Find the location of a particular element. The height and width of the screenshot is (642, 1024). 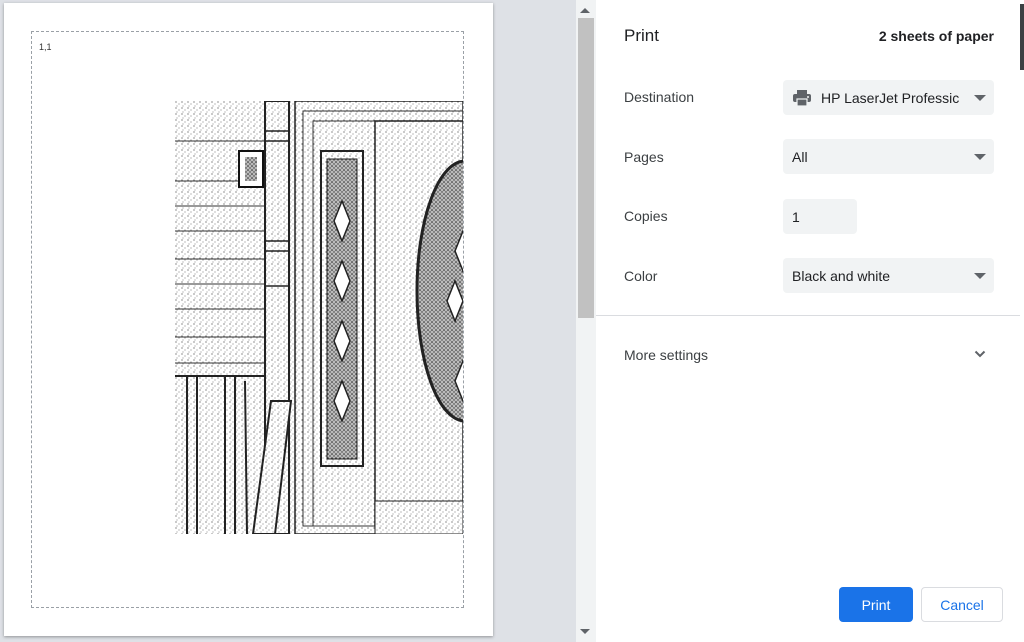

panel-scrollbar-thumb is located at coordinates (1022, 37).